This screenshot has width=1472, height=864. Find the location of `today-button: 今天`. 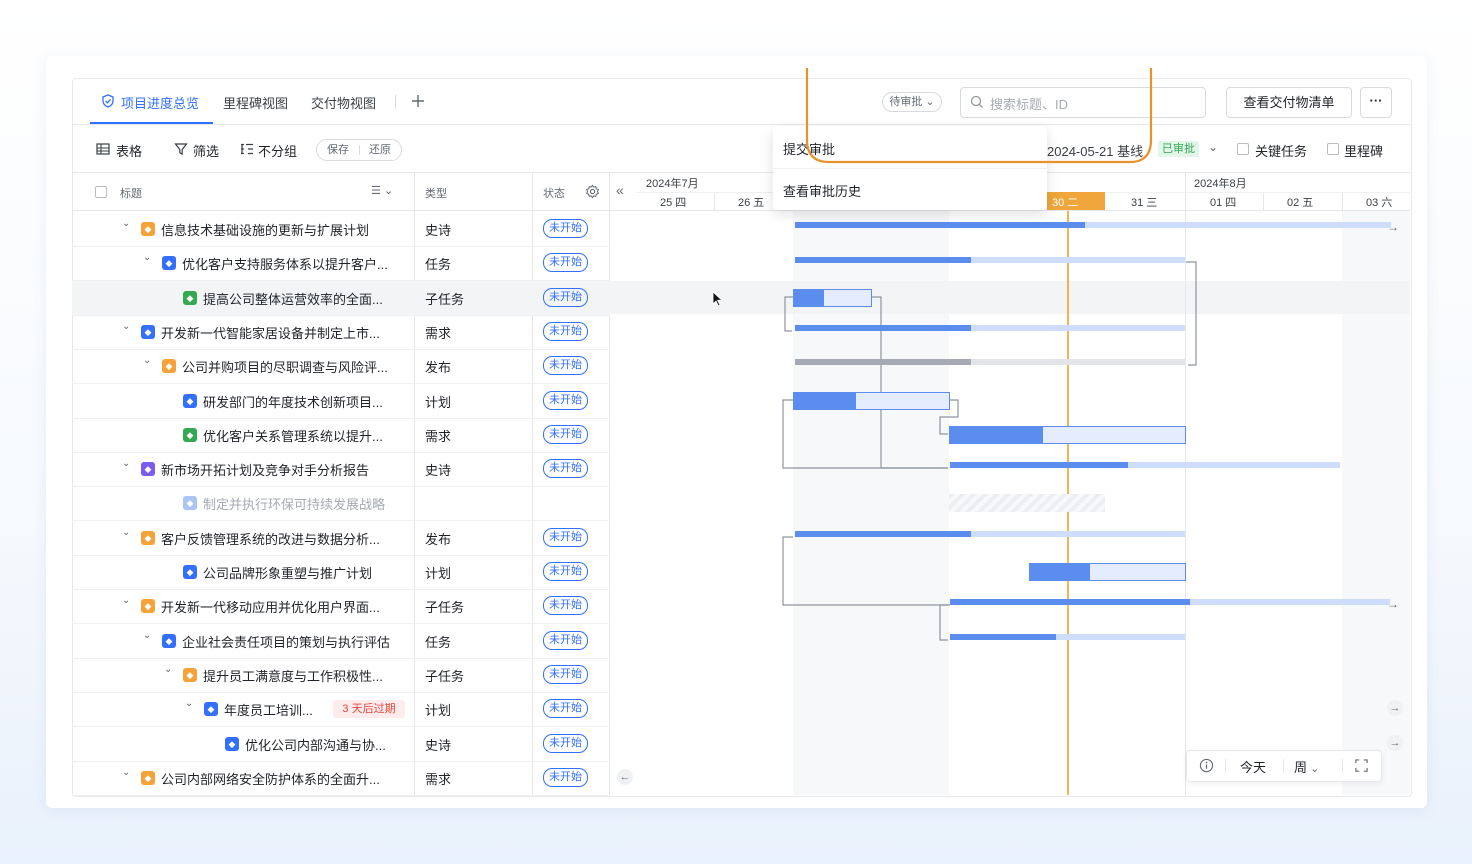

today-button: 今天 is located at coordinates (1253, 766).